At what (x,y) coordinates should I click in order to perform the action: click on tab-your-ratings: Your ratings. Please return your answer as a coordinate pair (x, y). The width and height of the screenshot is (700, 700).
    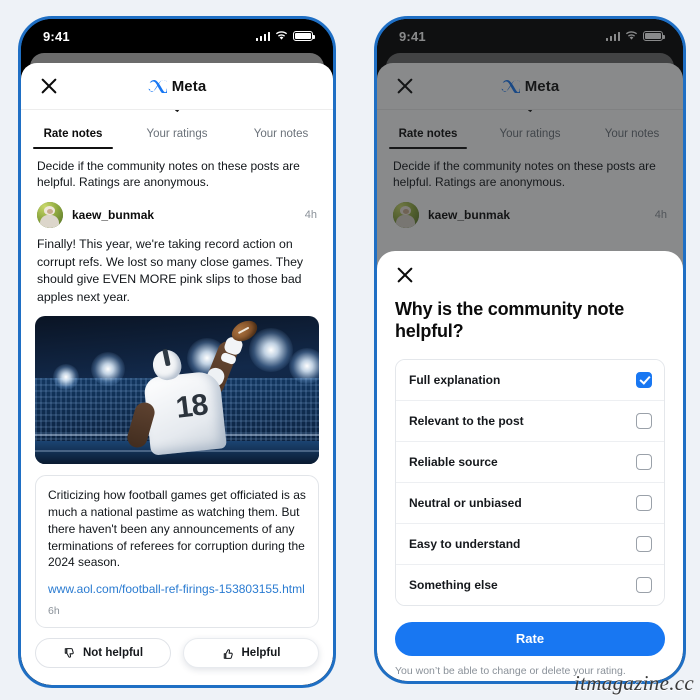
    Looking at the image, I should click on (177, 135).